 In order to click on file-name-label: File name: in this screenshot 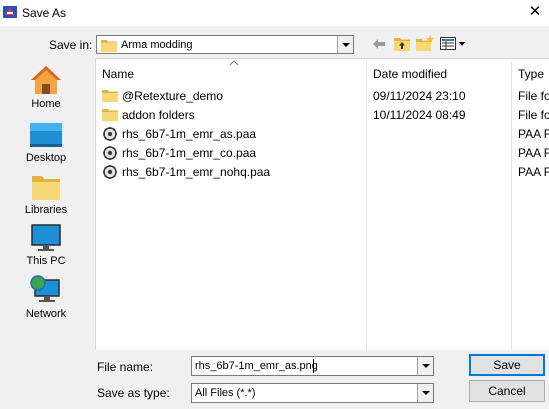, I will do `click(125, 367)`.